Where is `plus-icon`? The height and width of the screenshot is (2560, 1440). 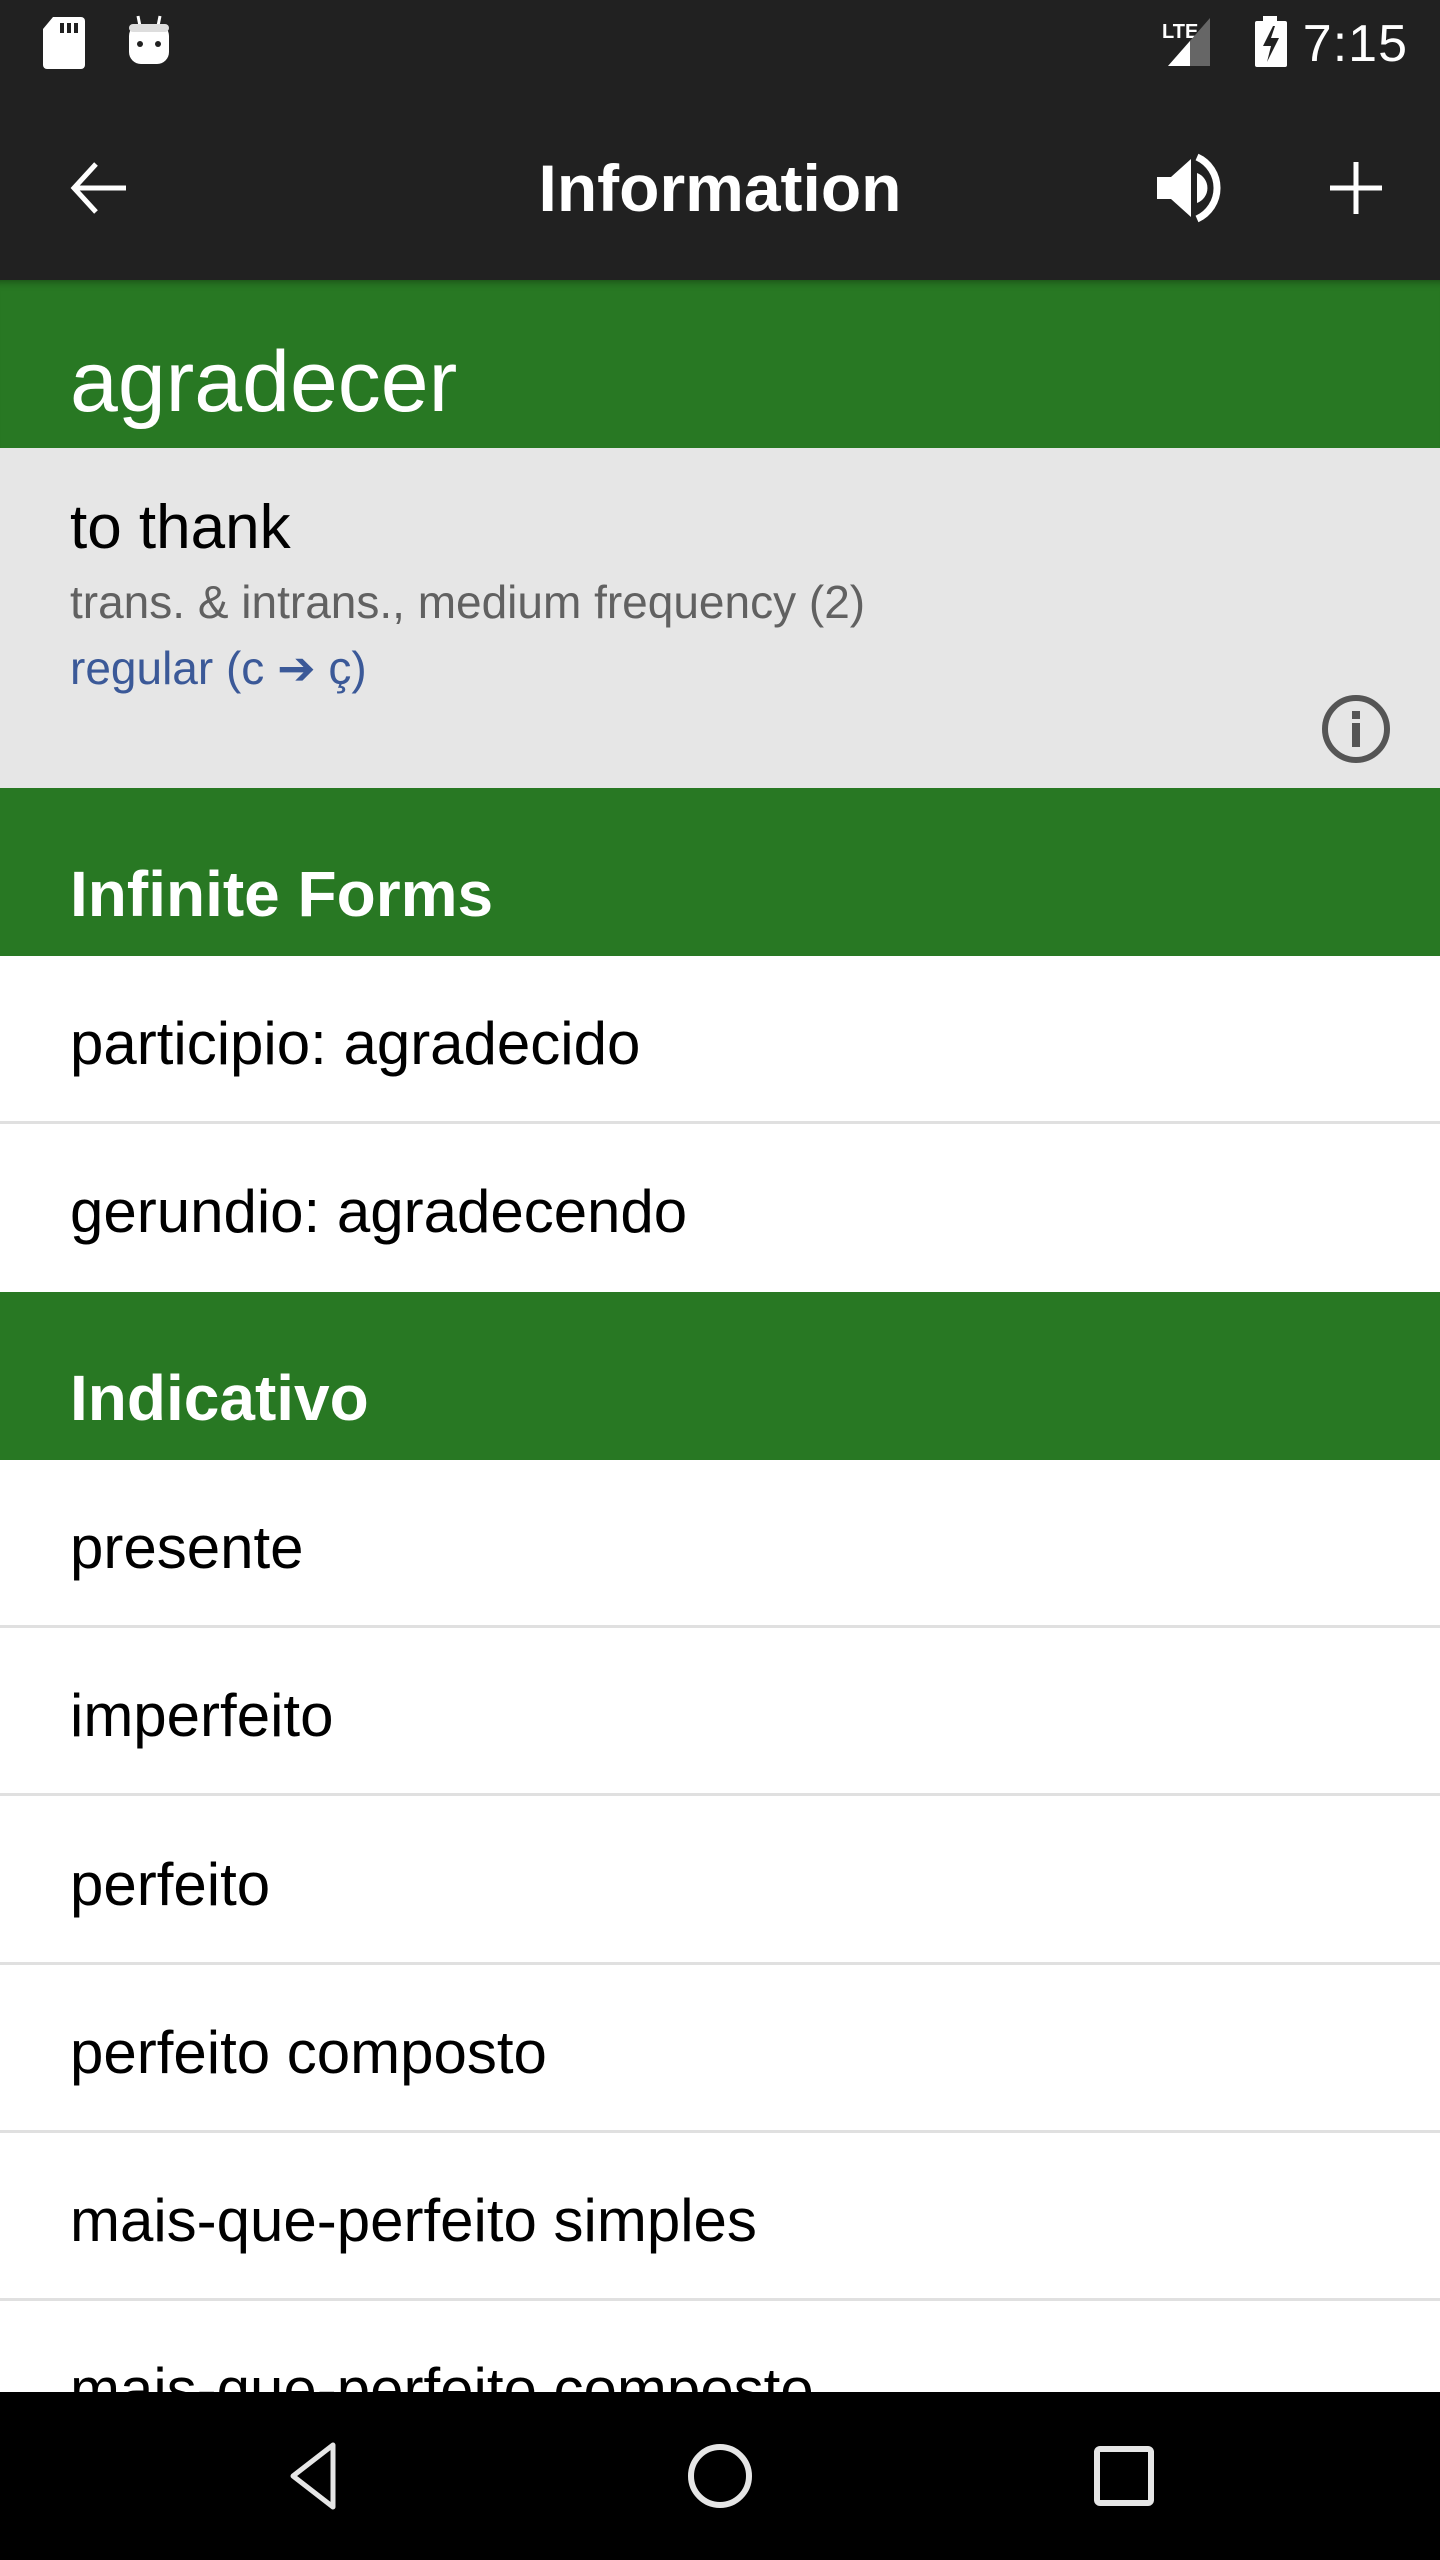
plus-icon is located at coordinates (1356, 188).